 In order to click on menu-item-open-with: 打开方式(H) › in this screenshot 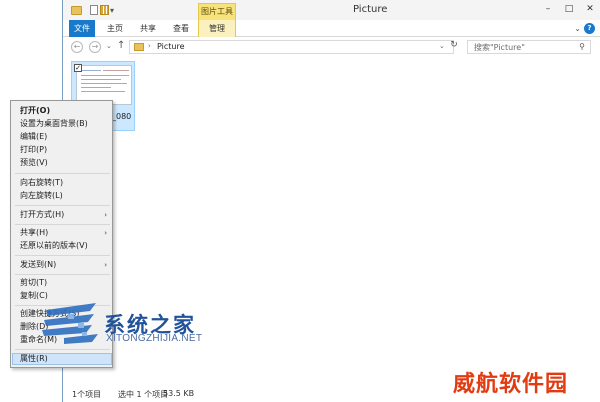, I will do `click(62, 215)`.